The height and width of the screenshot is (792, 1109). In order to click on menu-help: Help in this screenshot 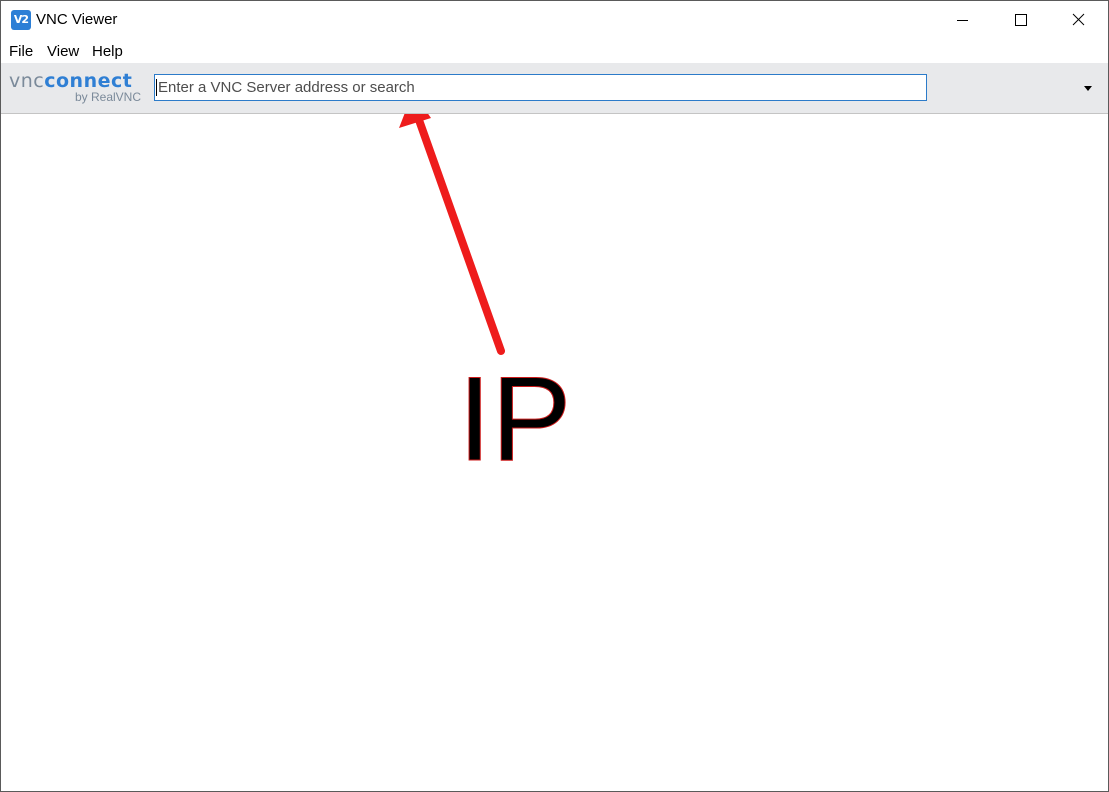, I will do `click(107, 51)`.